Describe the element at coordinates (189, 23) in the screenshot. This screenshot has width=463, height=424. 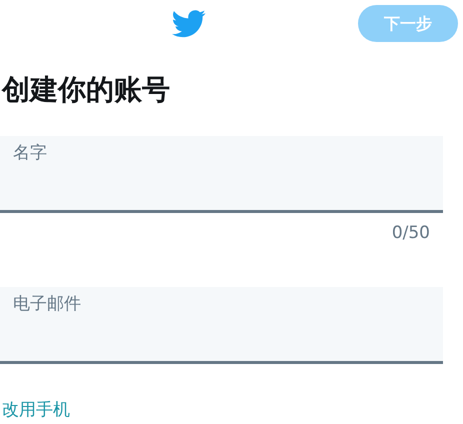
I see `bird-icon` at that location.